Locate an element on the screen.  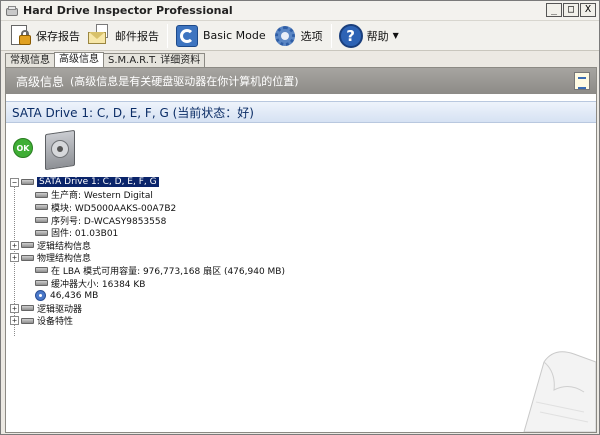
close-button: X is located at coordinates (588, 10).